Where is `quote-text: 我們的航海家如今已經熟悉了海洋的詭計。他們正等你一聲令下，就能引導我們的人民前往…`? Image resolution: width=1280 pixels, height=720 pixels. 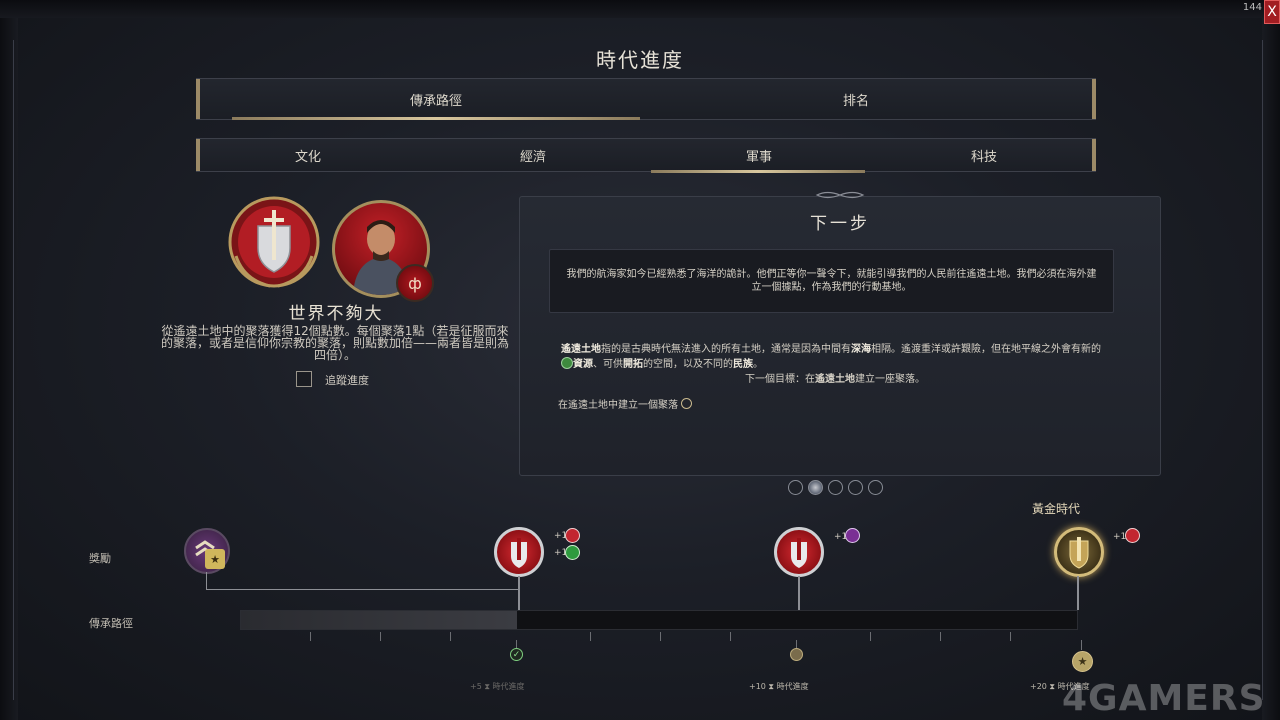
quote-text: 我們的航海家如今已經熟悉了海洋的詭計。他們正等你一聲令下，就能引導我們的人民前往… is located at coordinates (831, 281).